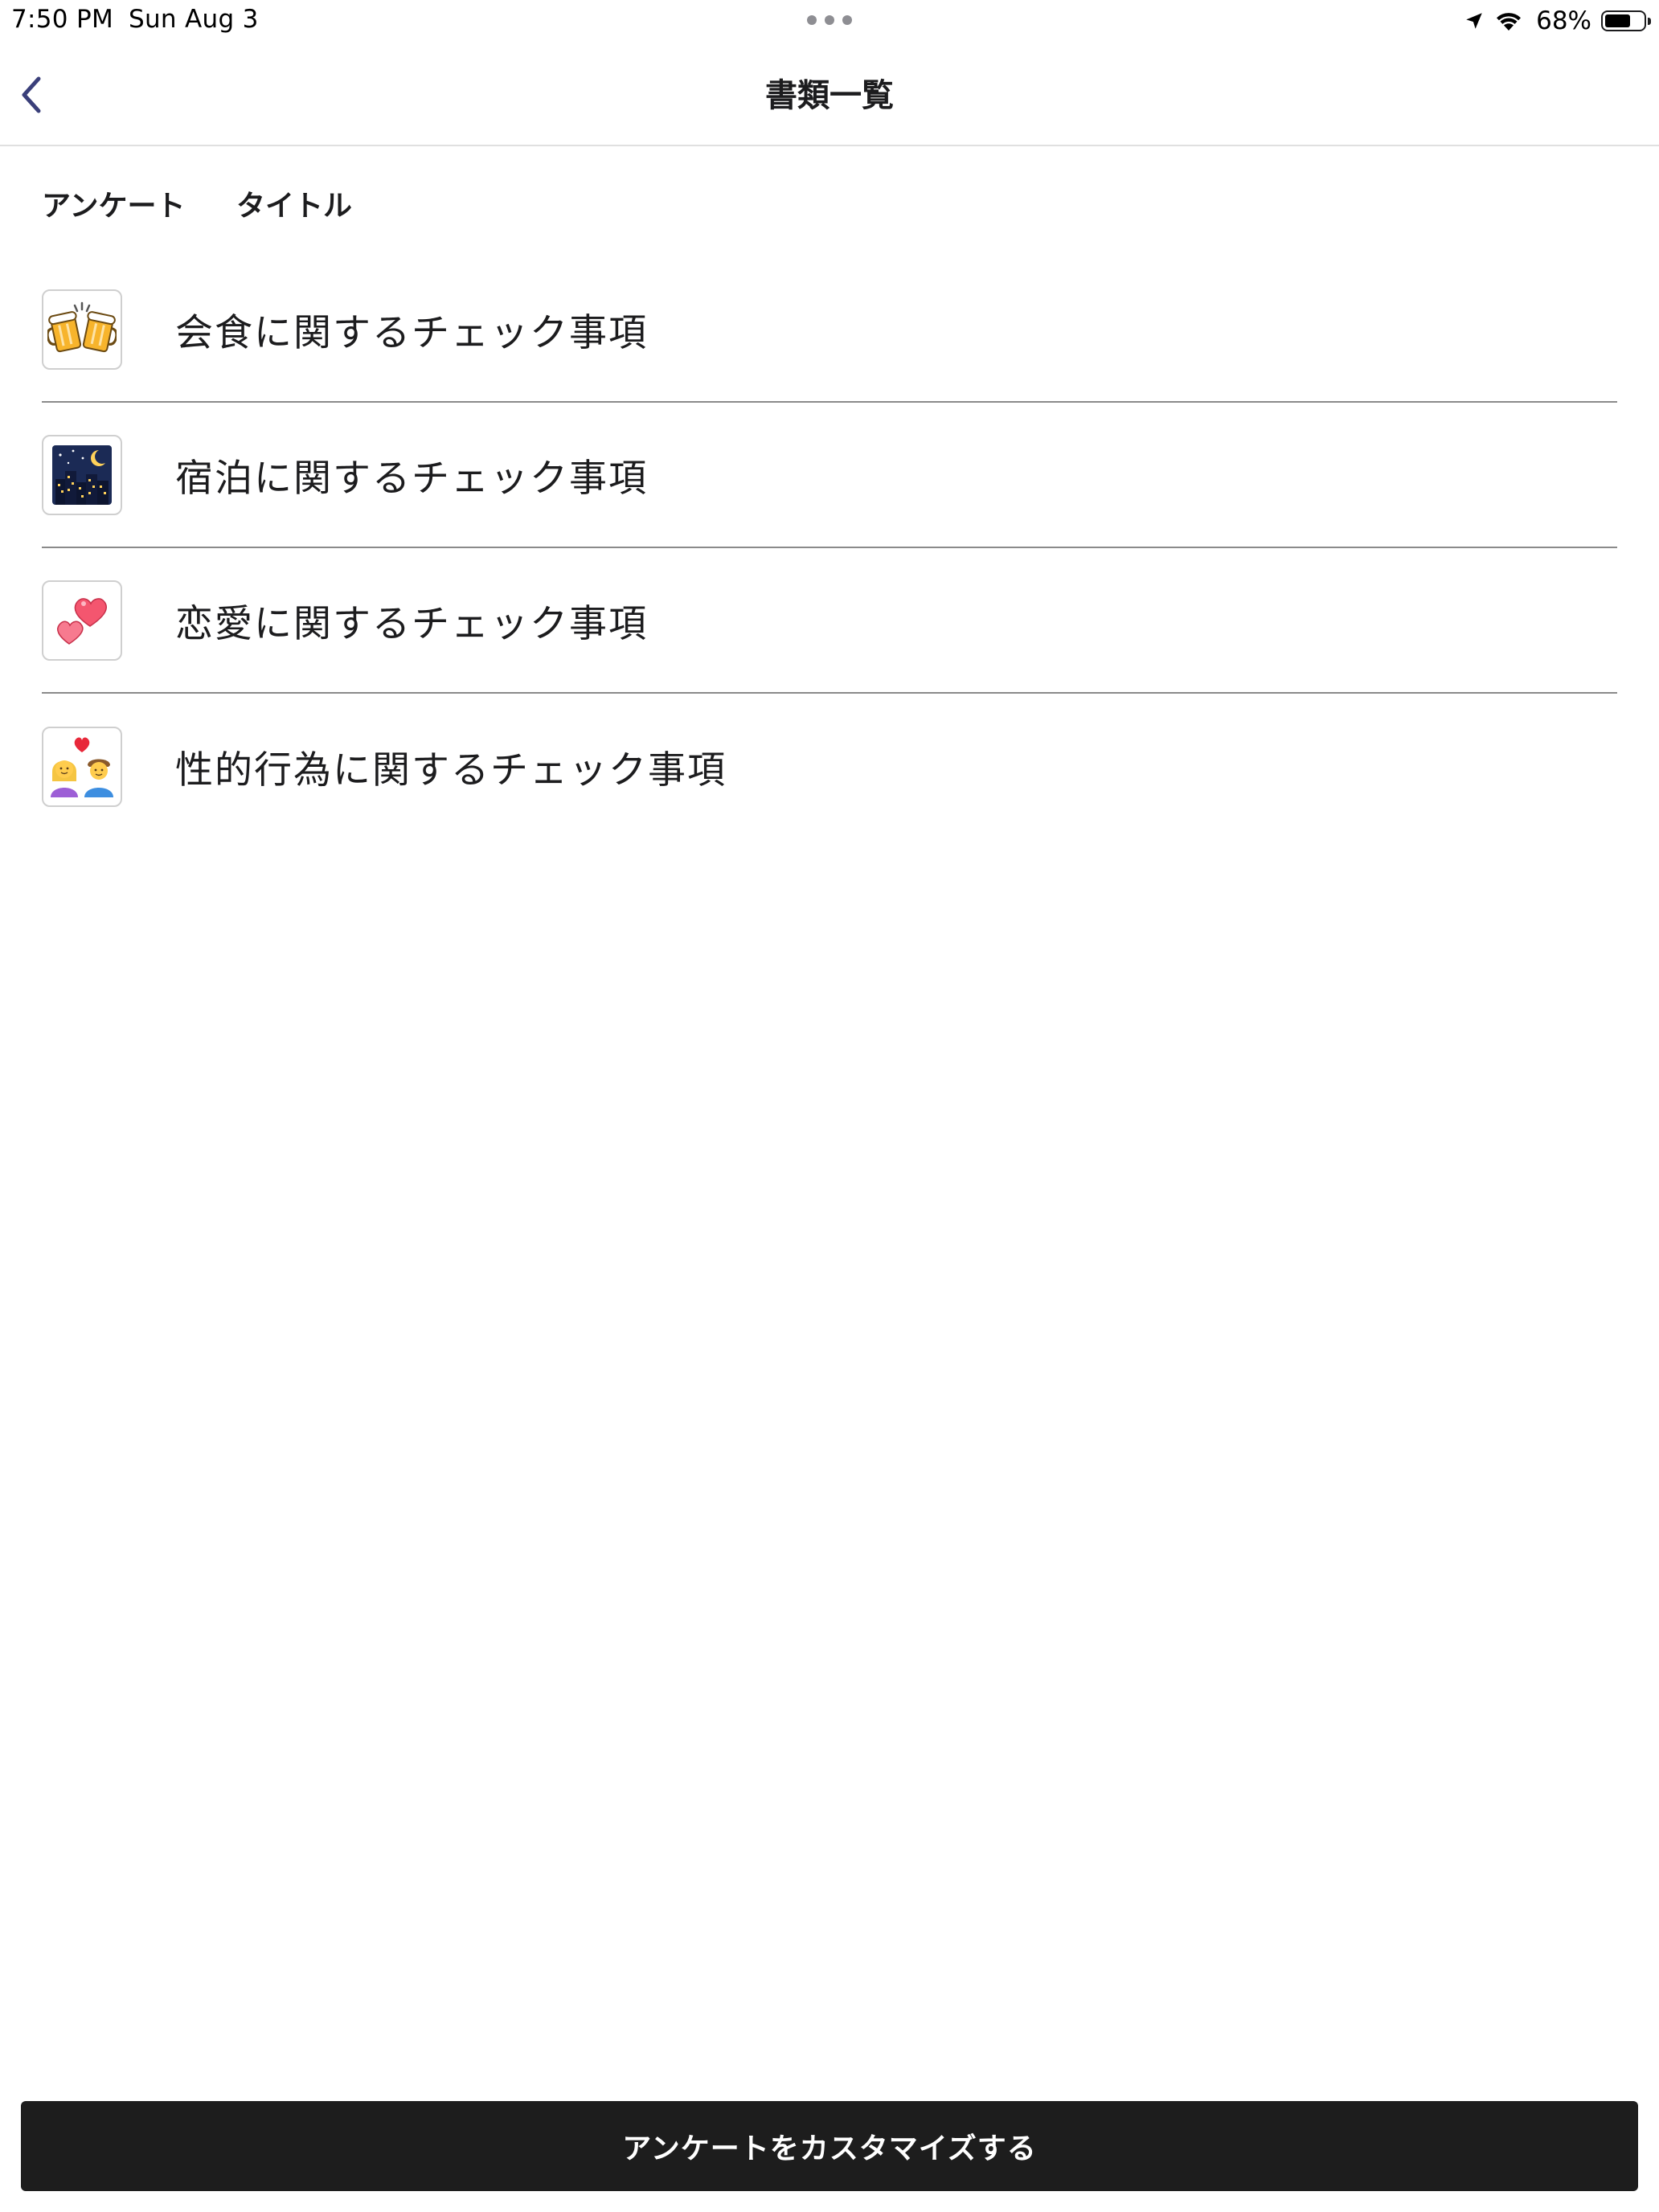  I want to click on page-title: 書類一覧, so click(829, 95).